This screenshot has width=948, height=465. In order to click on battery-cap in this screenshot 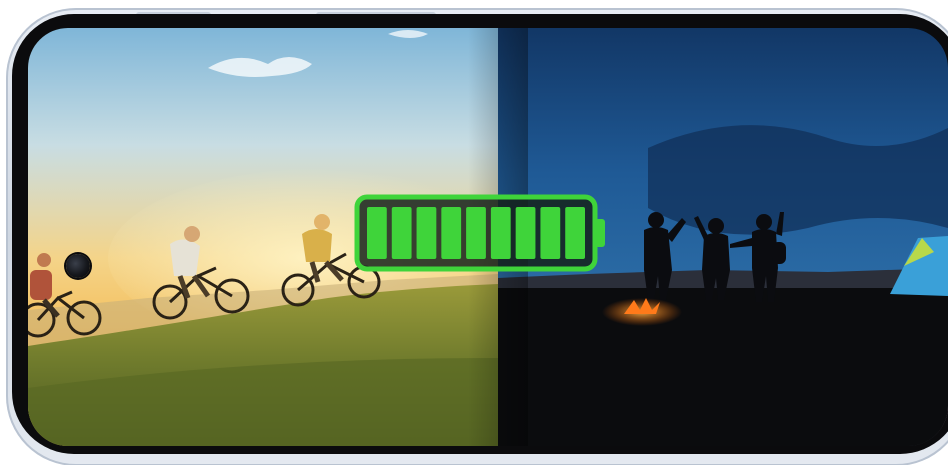, I will do `click(600, 233)`.